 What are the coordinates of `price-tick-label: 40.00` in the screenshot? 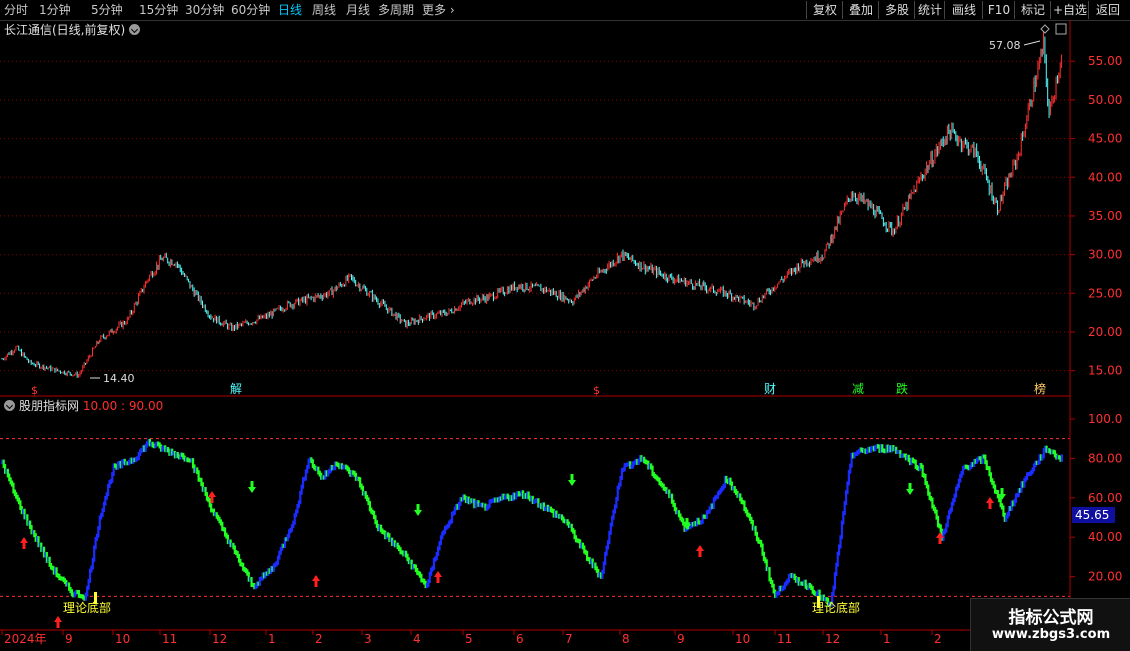 It's located at (1105, 177).